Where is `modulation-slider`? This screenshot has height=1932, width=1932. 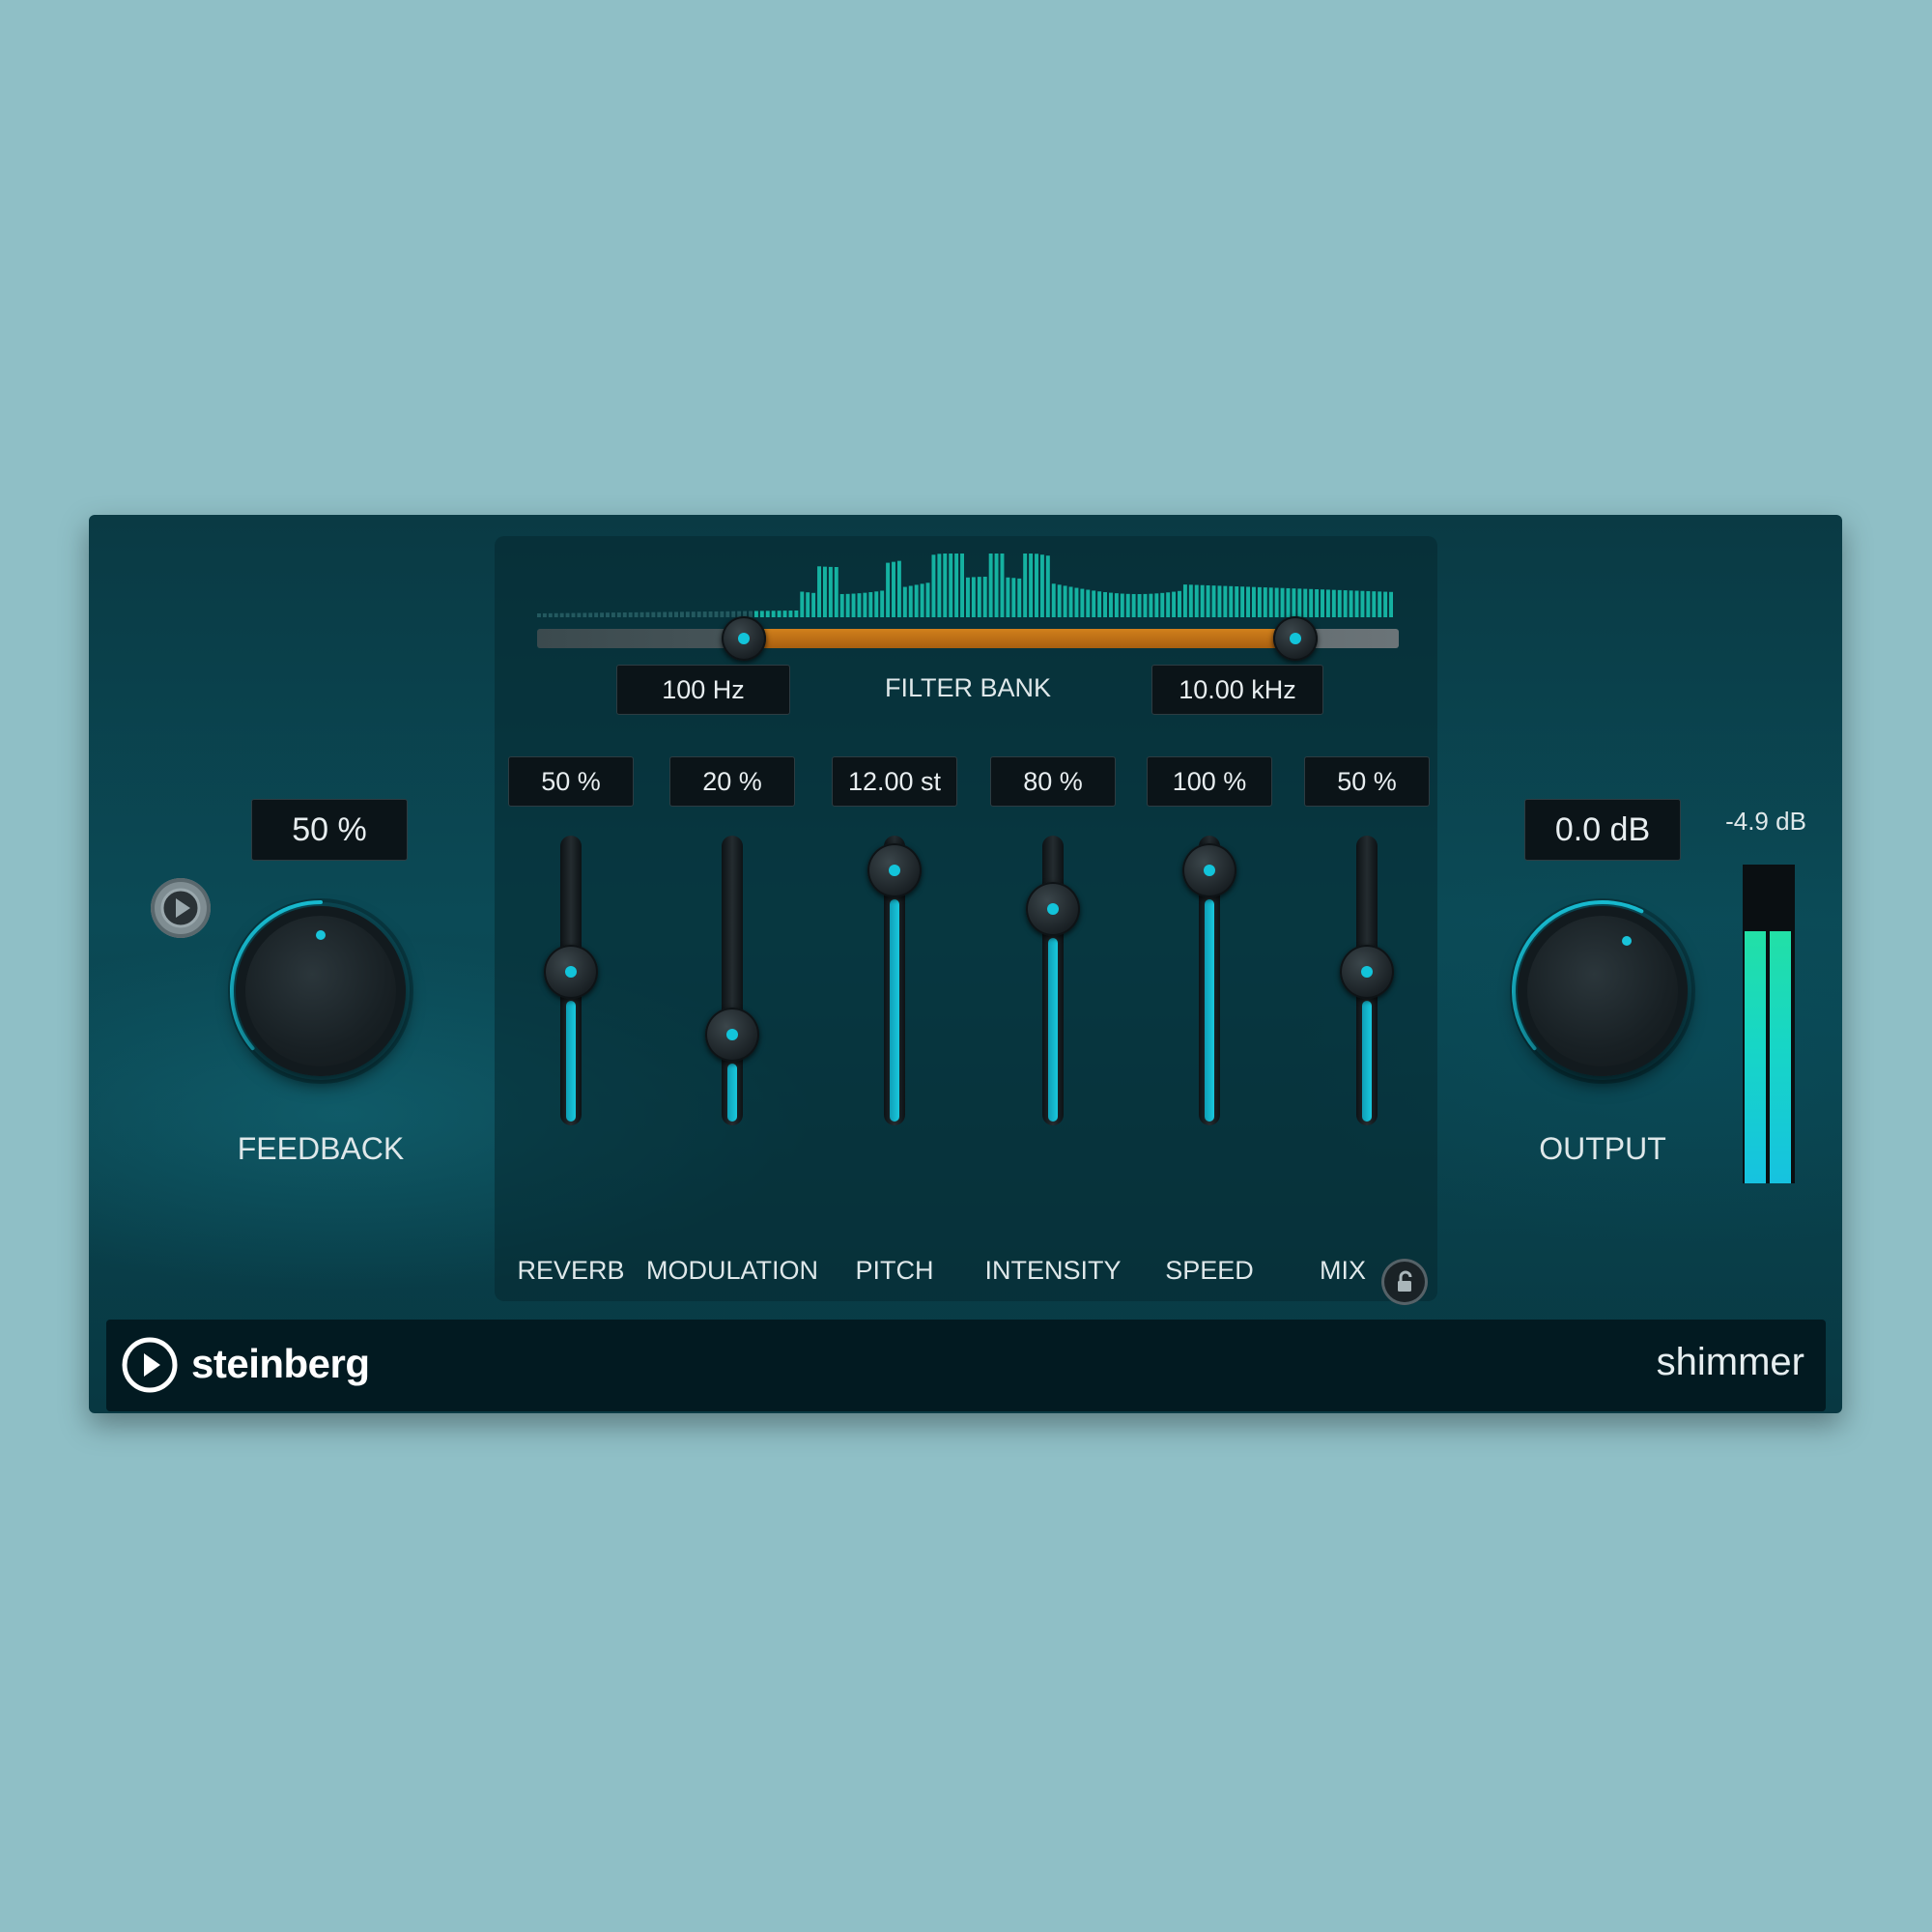
modulation-slider is located at coordinates (732, 995).